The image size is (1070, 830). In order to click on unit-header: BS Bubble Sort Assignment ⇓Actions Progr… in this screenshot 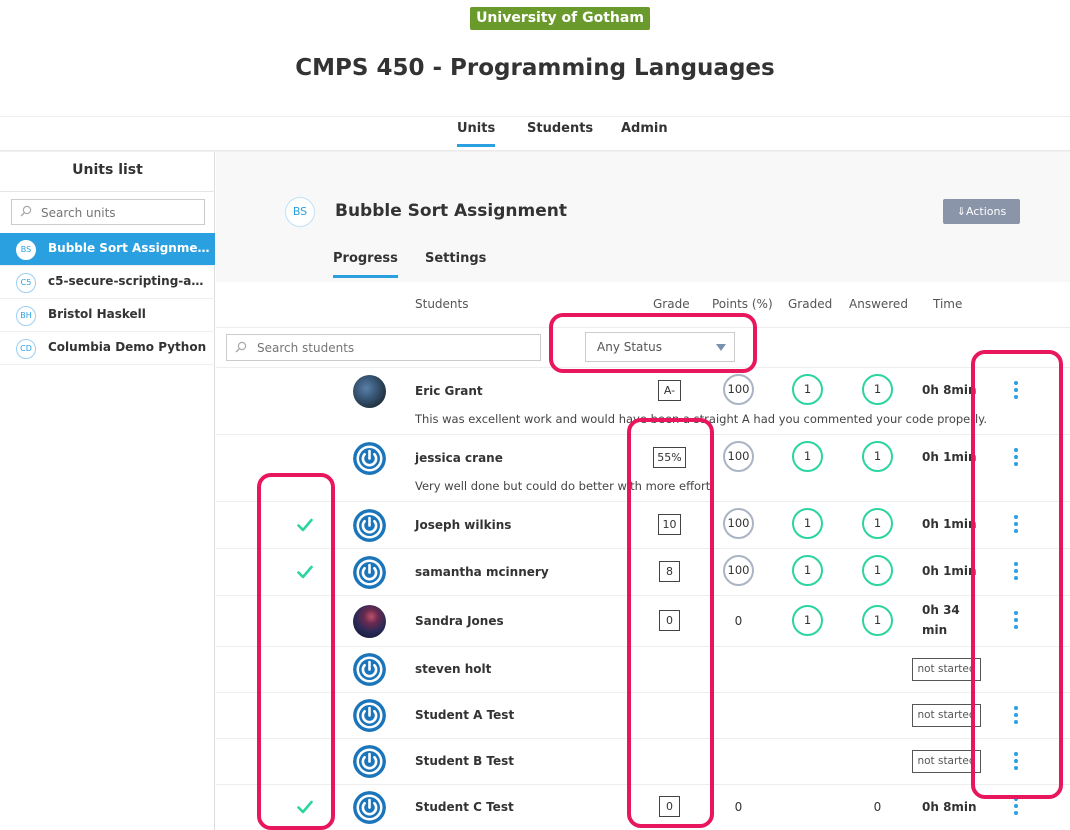, I will do `click(643, 217)`.